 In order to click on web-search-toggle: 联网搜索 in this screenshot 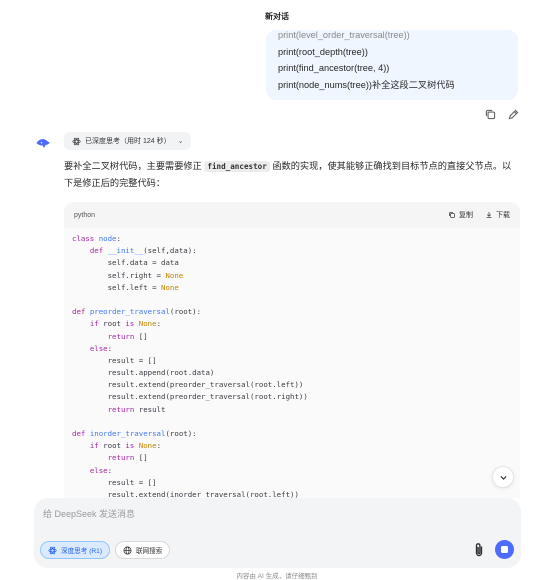, I will do `click(143, 550)`.